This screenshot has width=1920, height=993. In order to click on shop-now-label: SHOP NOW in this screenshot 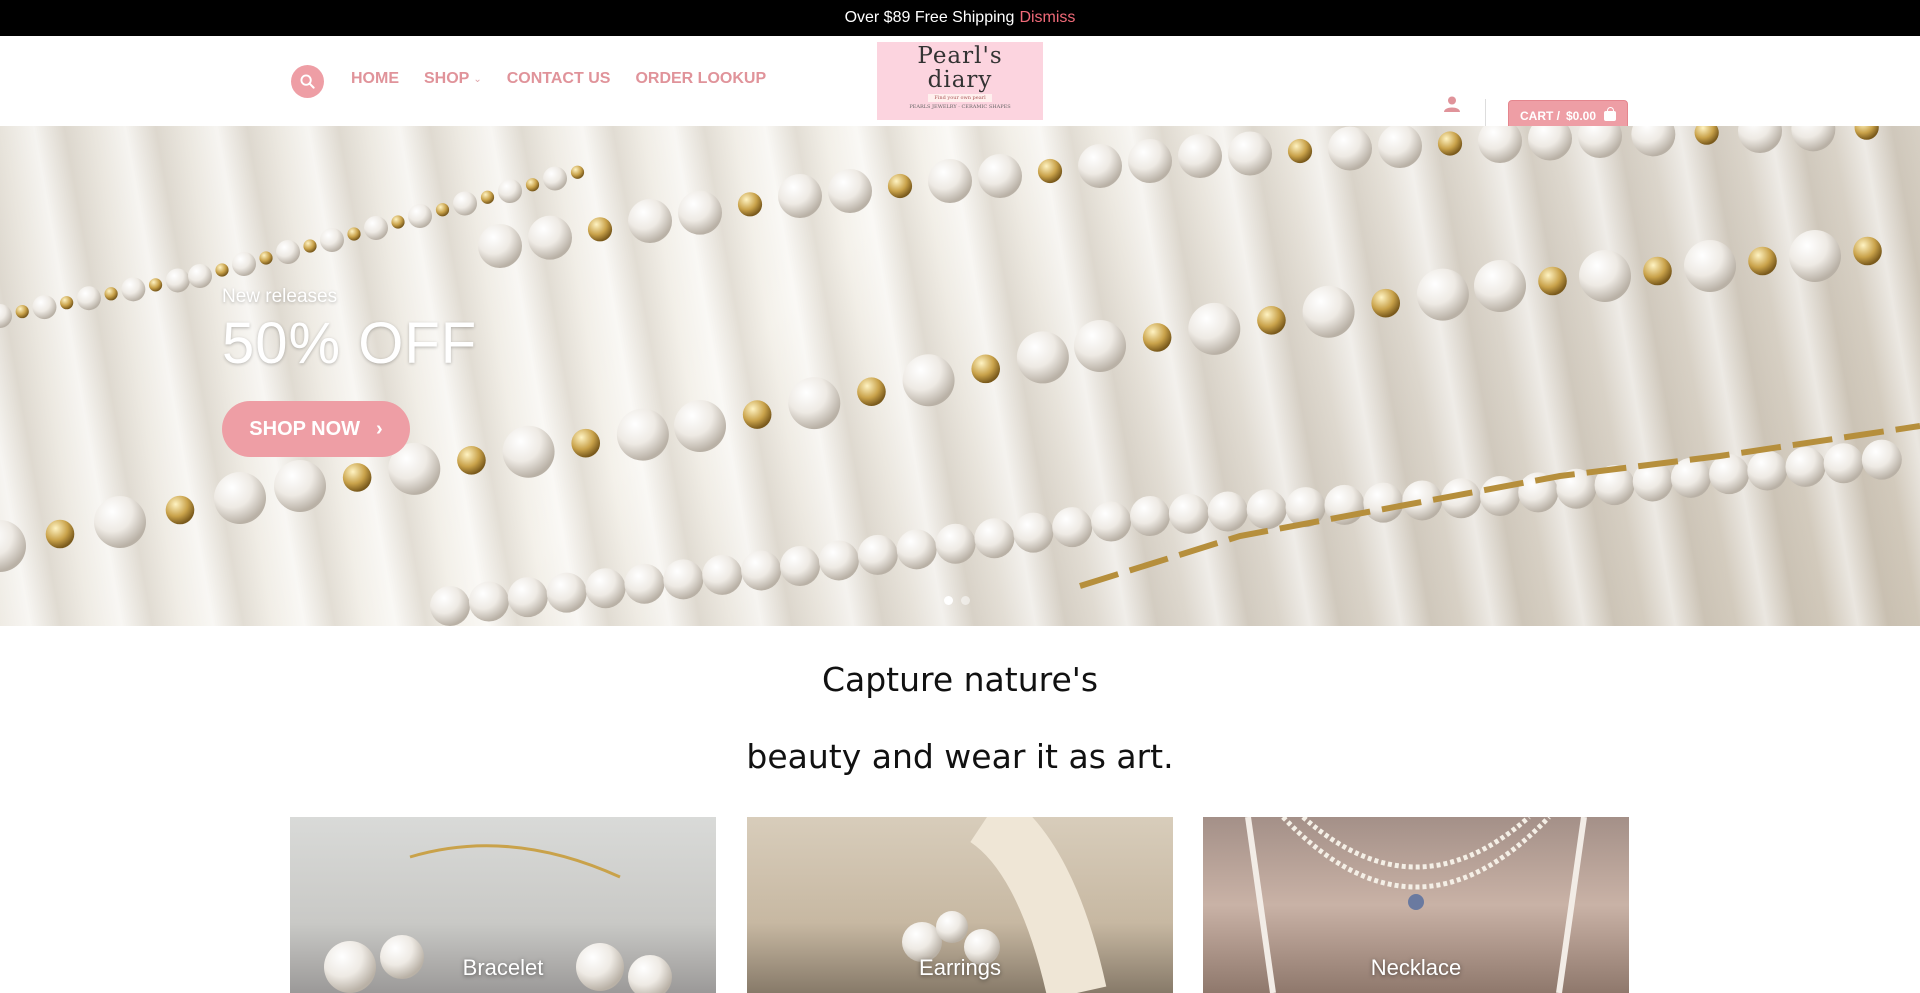, I will do `click(305, 428)`.